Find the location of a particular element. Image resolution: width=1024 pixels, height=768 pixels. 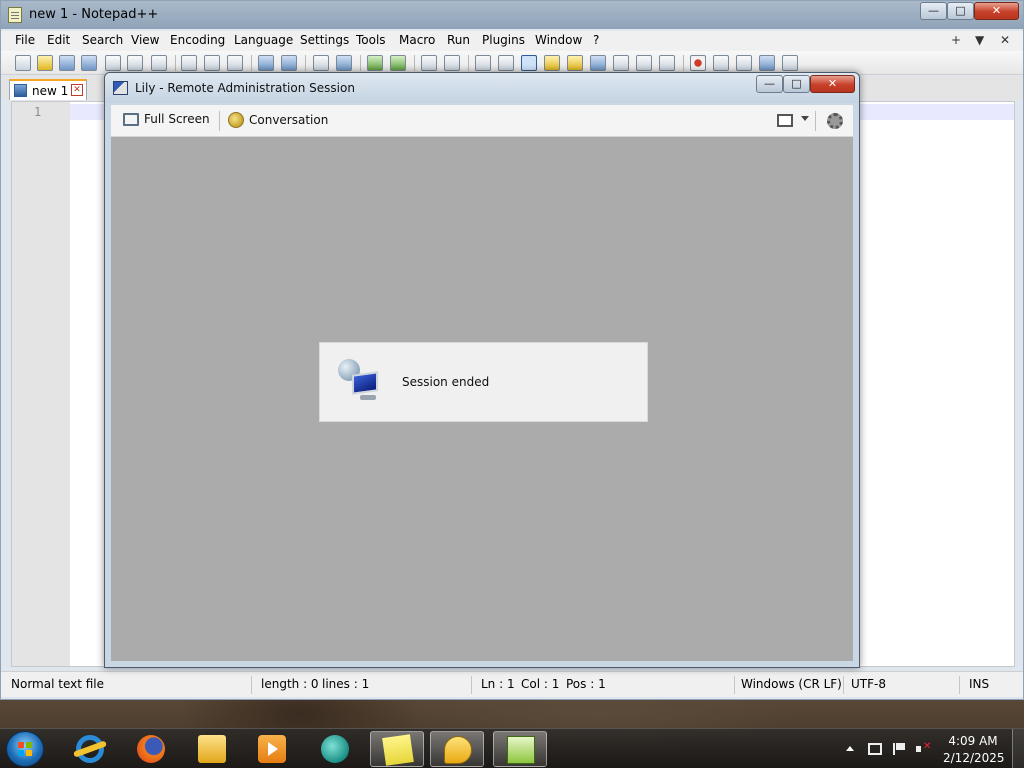

indent-guide-icon is located at coordinates (529, 63).